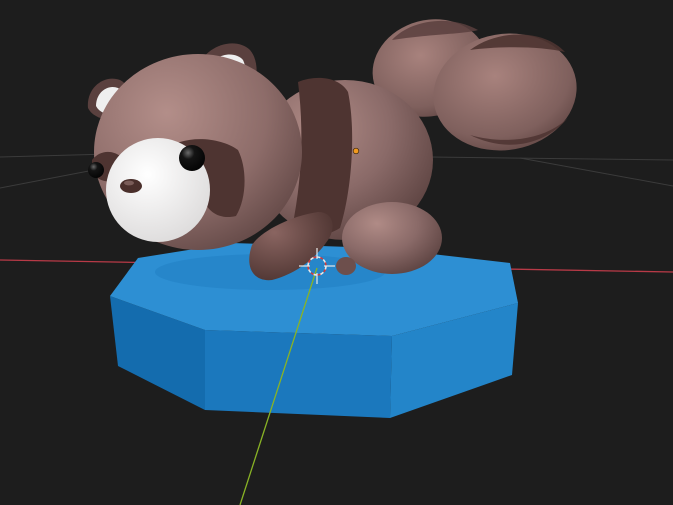 The image size is (673, 505). What do you see at coordinates (96, 170) in the screenshot?
I see `raccoon-eye-left` at bounding box center [96, 170].